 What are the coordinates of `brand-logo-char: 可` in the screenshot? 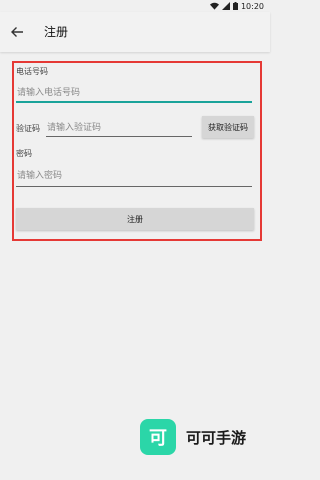 It's located at (158, 438).